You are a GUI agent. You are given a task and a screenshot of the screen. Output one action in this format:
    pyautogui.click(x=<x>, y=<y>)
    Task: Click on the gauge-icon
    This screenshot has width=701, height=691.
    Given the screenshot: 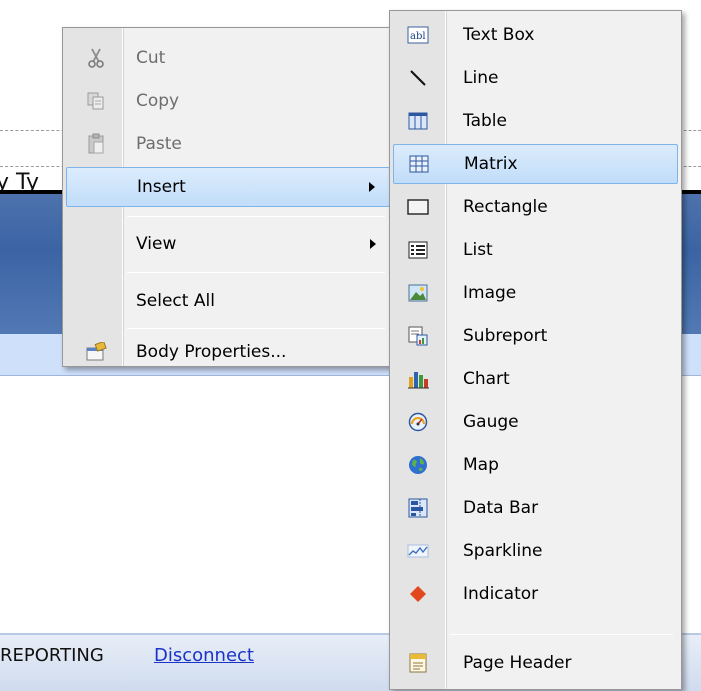 What is the action you would take?
    pyautogui.click(x=418, y=422)
    